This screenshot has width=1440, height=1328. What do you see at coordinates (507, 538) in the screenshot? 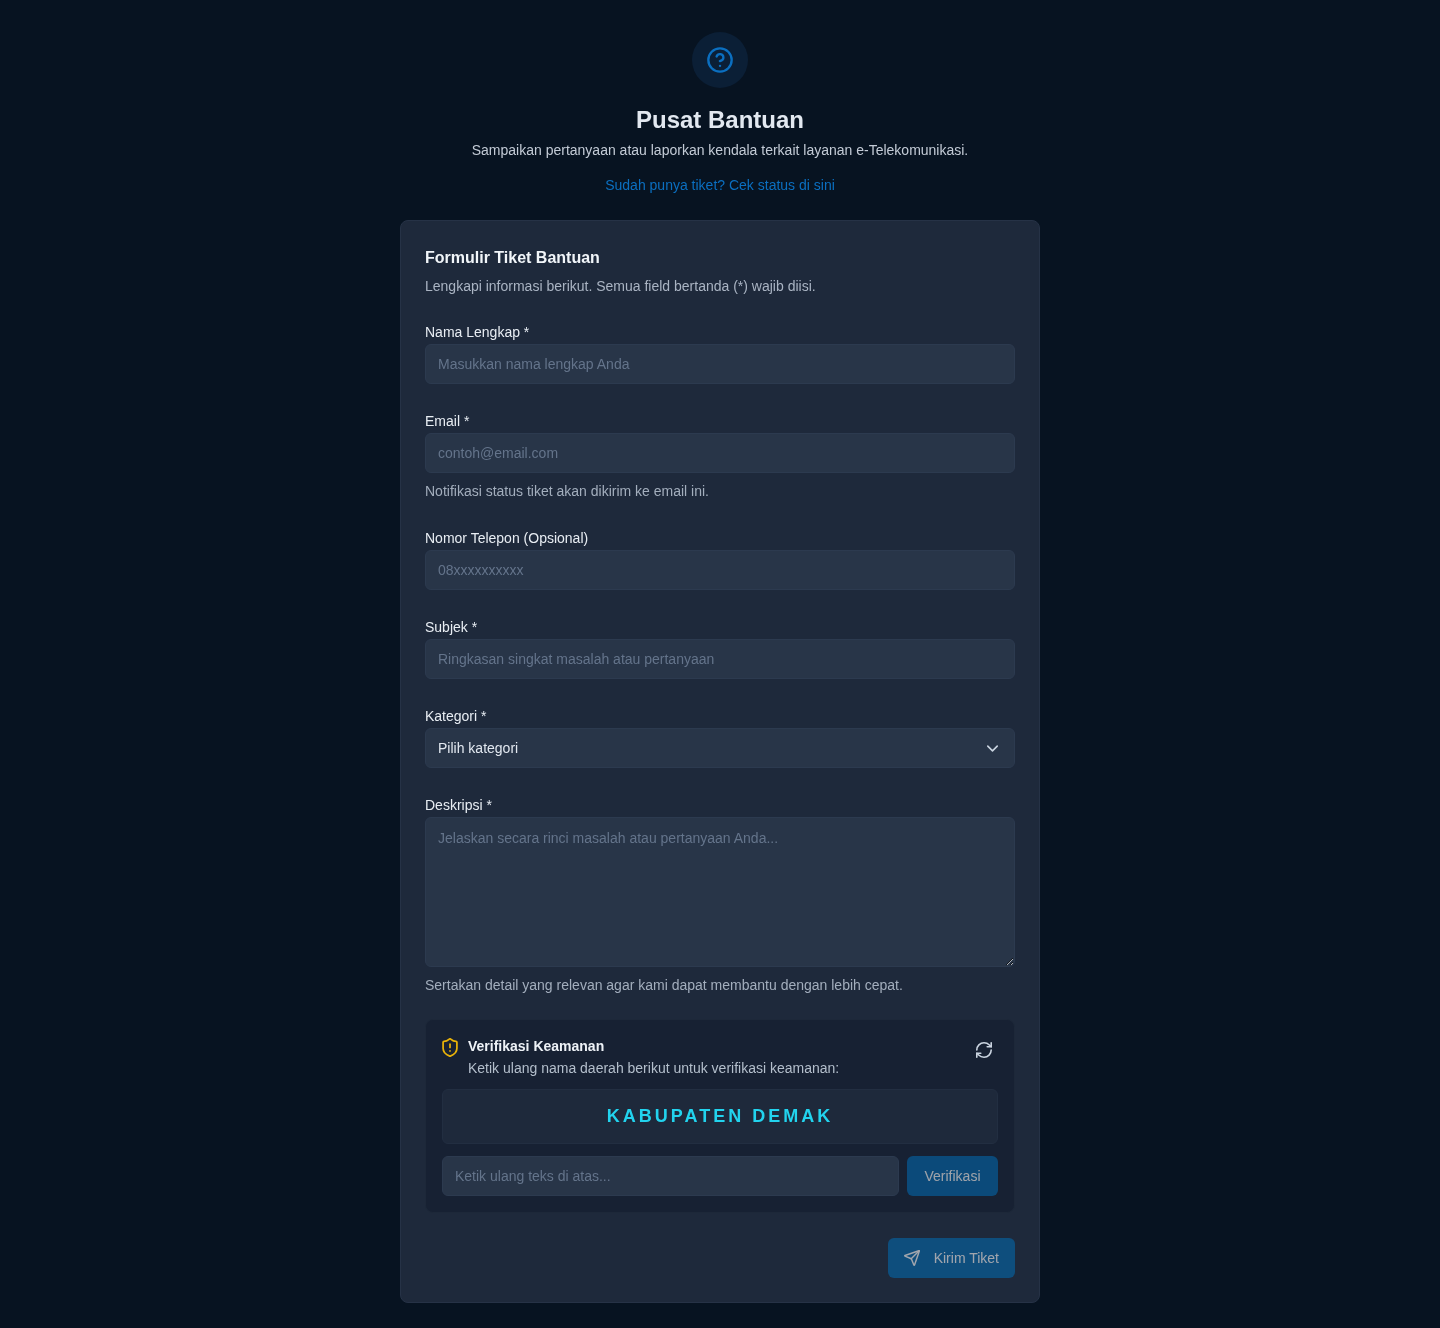
I see `field-label: Nomor Telepon (Opsional)` at bounding box center [507, 538].